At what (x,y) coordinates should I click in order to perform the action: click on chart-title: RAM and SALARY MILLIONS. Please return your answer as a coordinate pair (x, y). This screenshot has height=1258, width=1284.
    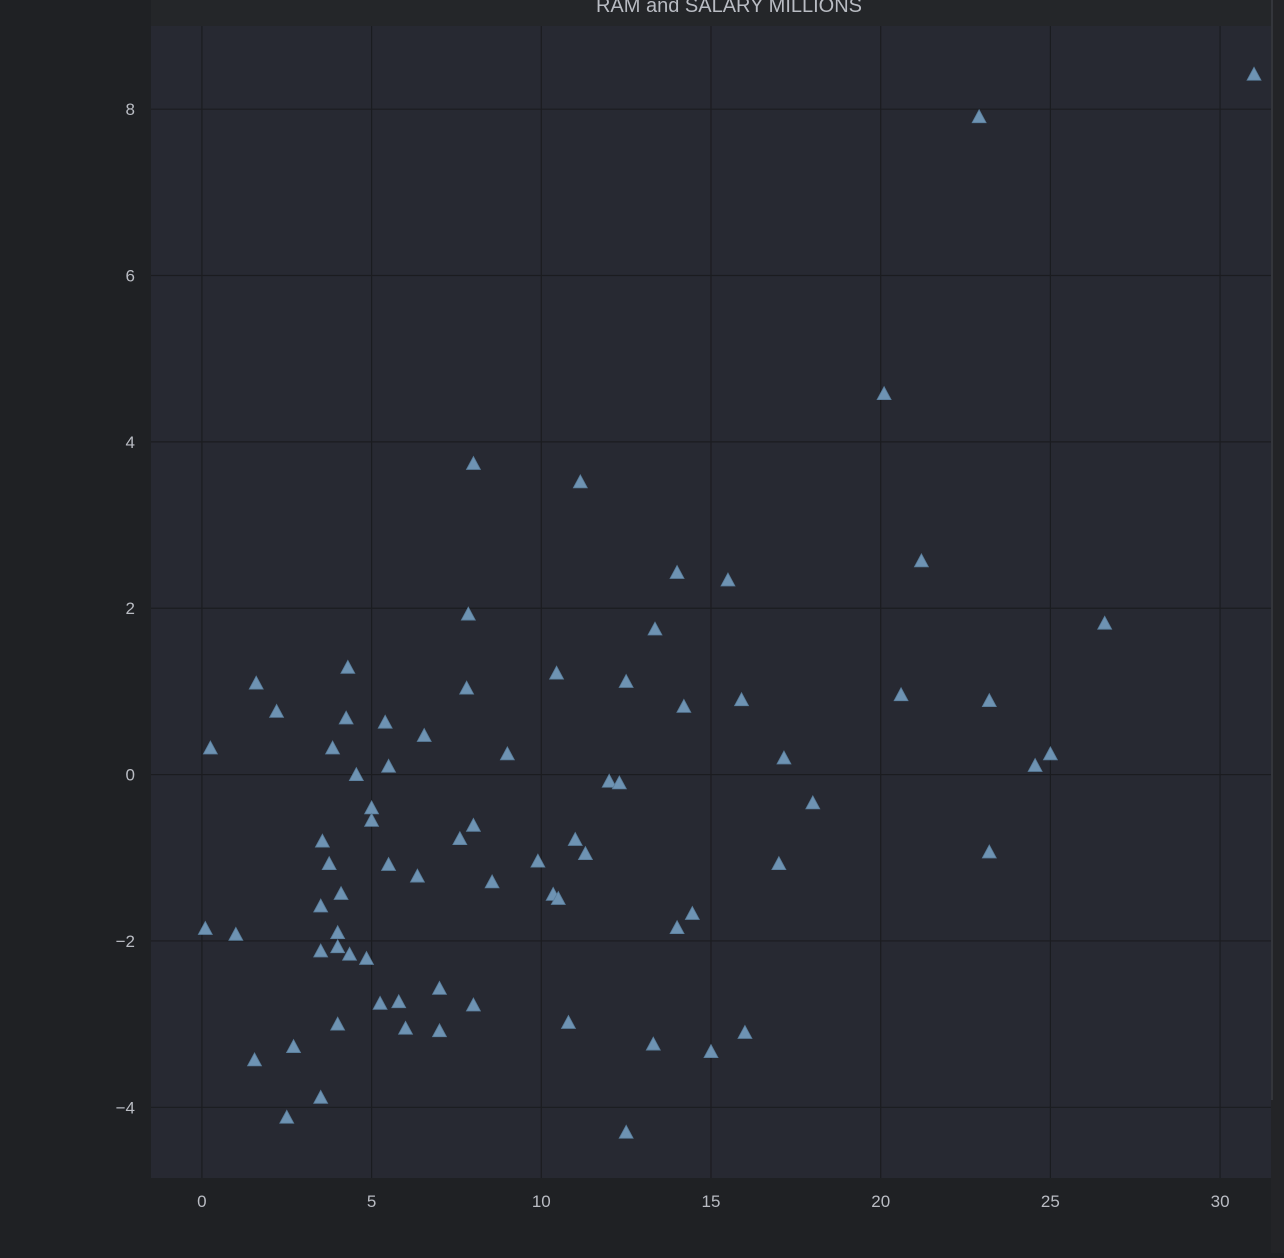
    Looking at the image, I should click on (729, 8).